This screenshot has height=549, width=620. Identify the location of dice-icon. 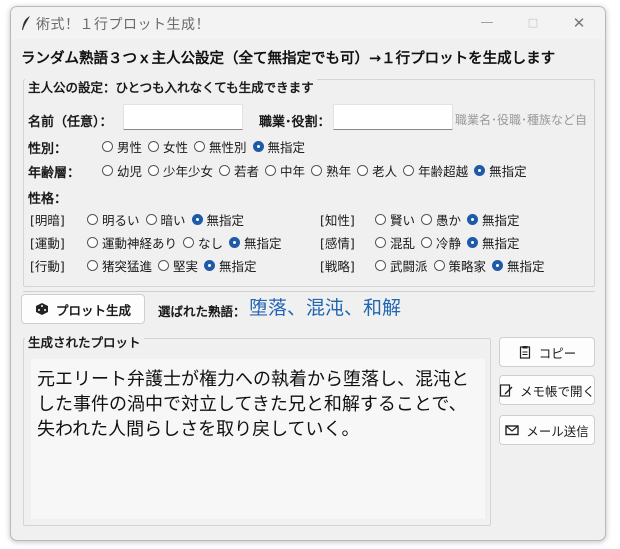
(41, 309).